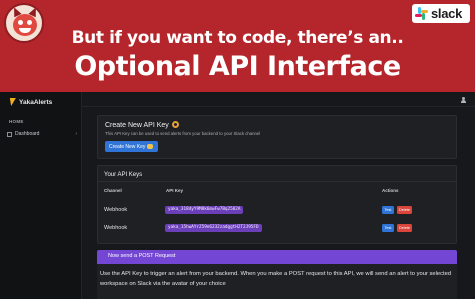 The width and height of the screenshot is (475, 299). I want to click on bolt-icon, so click(12, 102).